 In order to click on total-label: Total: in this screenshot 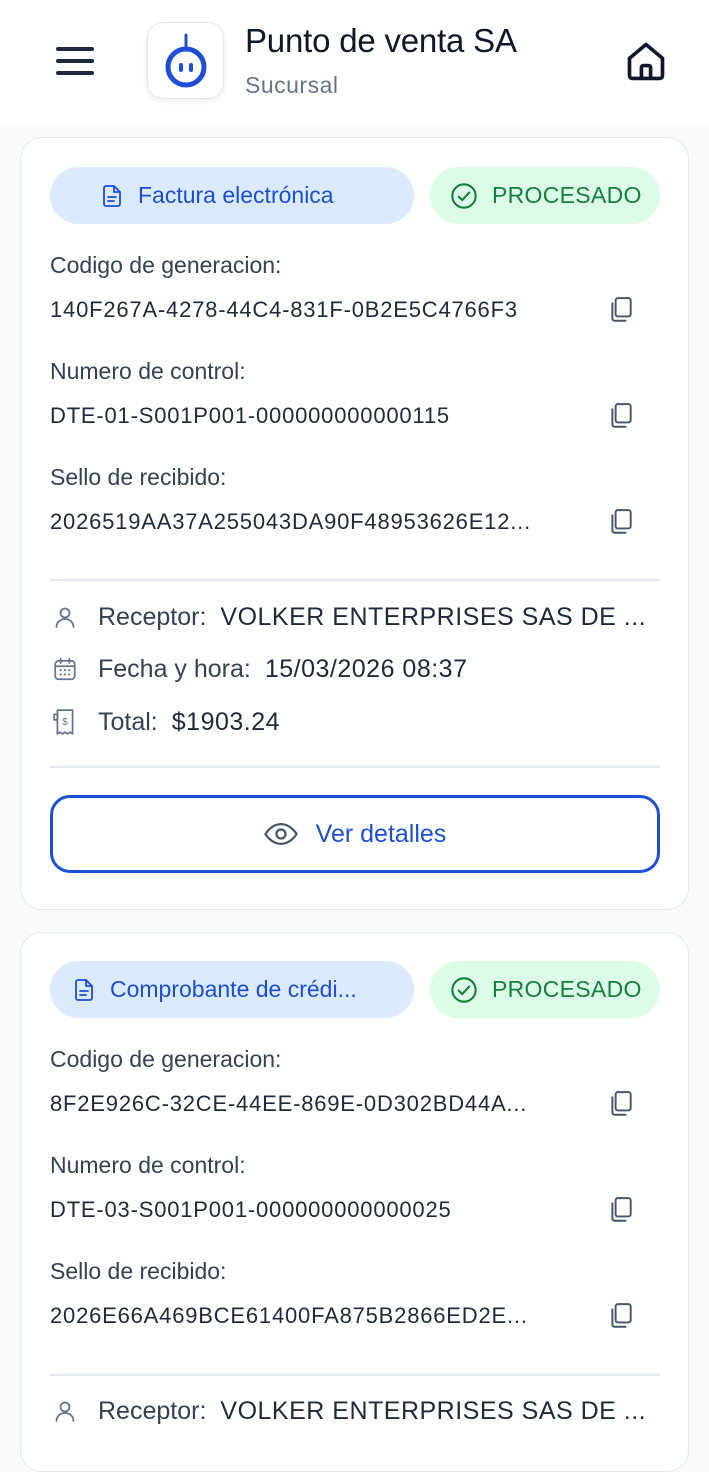, I will do `click(128, 721)`.